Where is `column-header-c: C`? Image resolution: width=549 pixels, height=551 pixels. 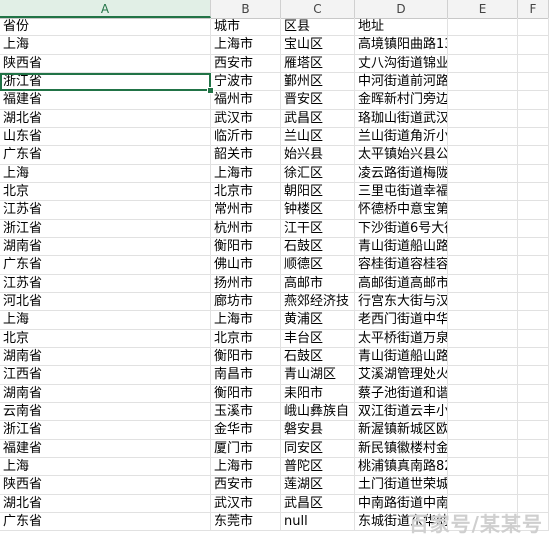
column-header-c: C is located at coordinates (318, 9).